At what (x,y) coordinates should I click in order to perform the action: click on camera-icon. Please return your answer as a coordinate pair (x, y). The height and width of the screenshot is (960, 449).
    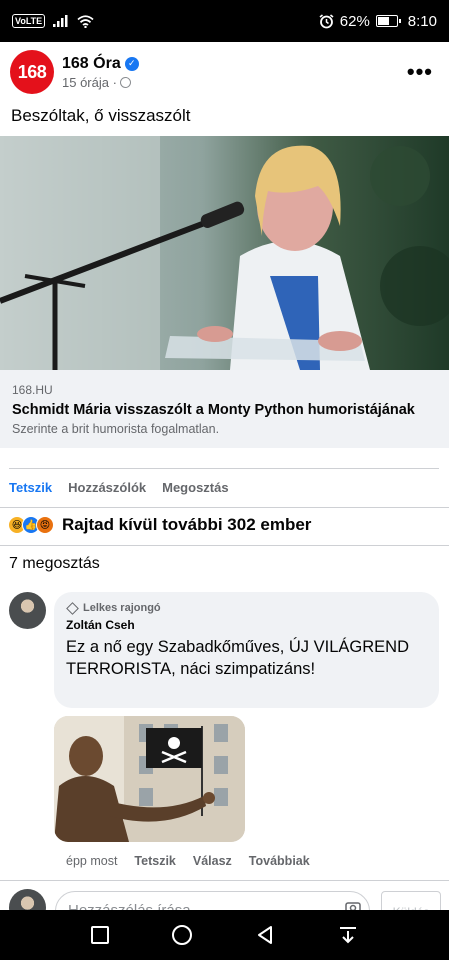
    Looking at the image, I should click on (353, 905).